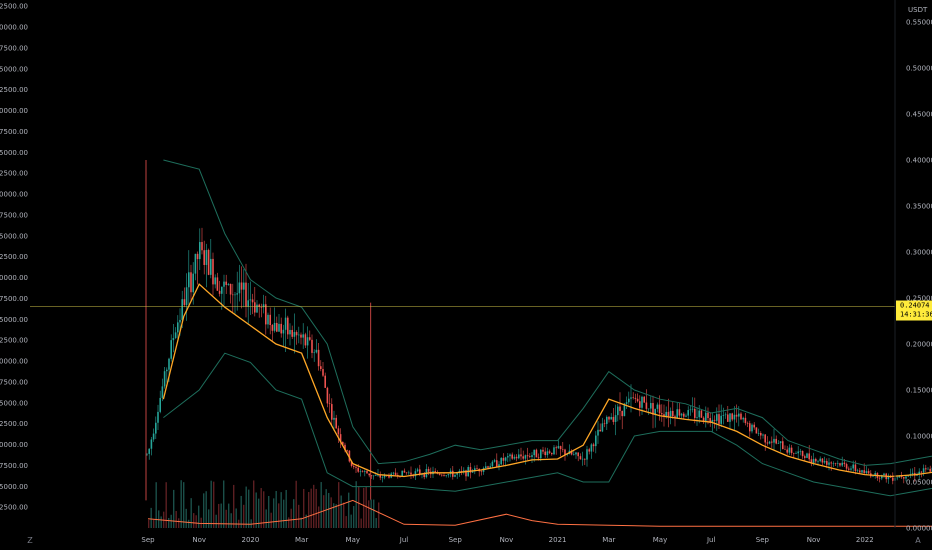 This screenshot has height=550, width=932. What do you see at coordinates (14, 445) in the screenshot?
I see `left-tick-label: 10000.00` at bounding box center [14, 445].